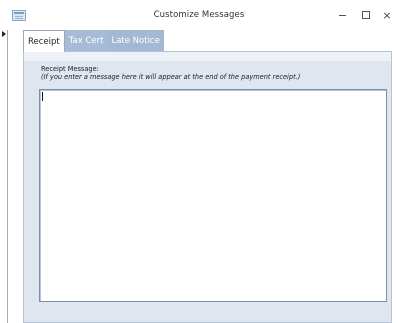  What do you see at coordinates (199, 15) in the screenshot?
I see `window-titlebar: Customize Messages ×` at bounding box center [199, 15].